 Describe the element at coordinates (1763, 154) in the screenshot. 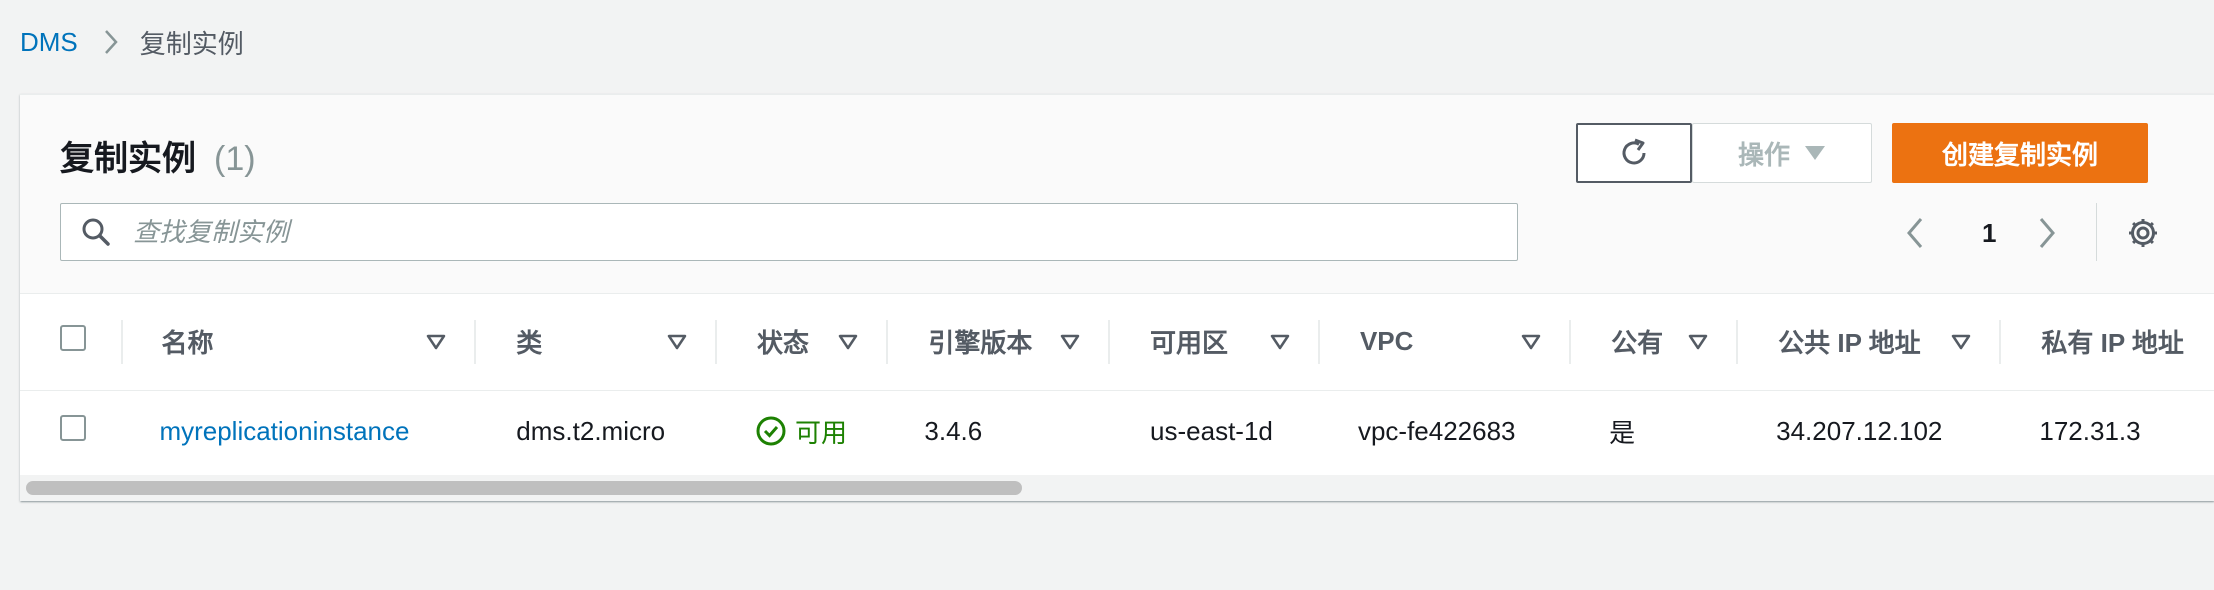

I see `actions-label: 操作` at that location.